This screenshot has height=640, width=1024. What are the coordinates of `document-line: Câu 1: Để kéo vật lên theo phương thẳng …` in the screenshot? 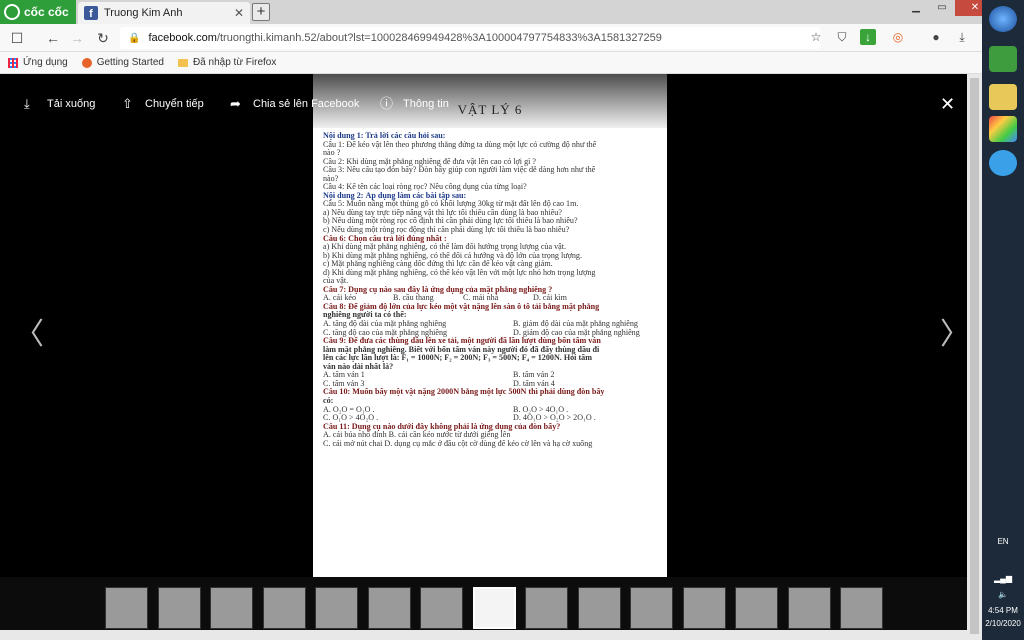 It's located at (460, 144).